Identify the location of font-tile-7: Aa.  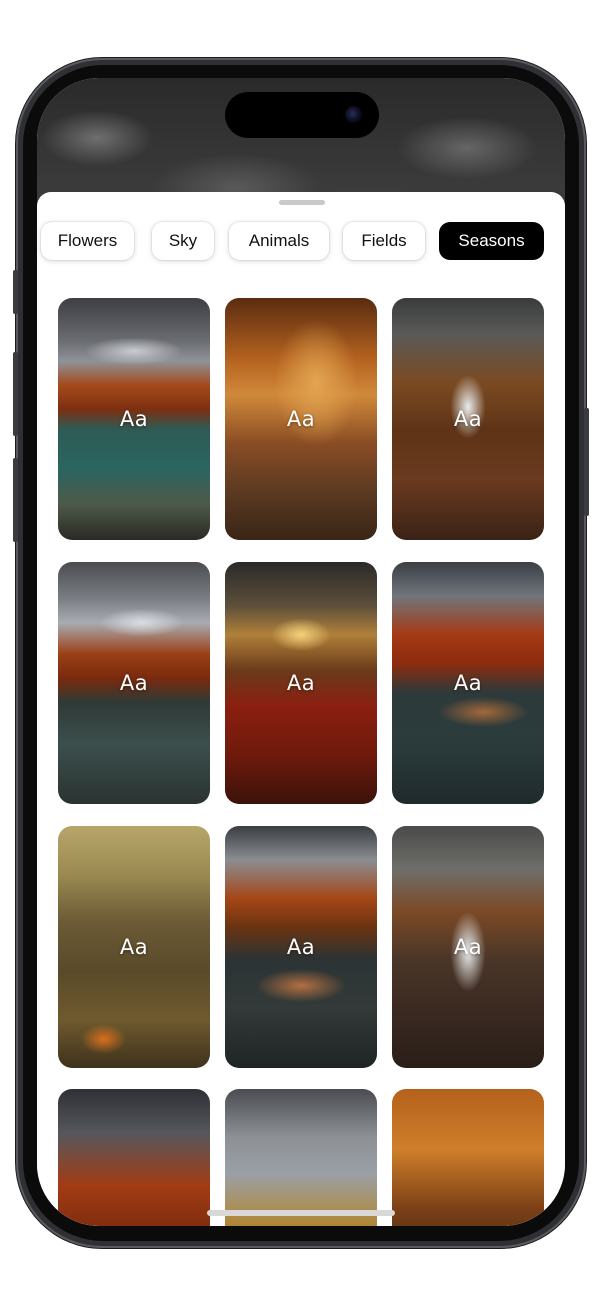
(134, 947).